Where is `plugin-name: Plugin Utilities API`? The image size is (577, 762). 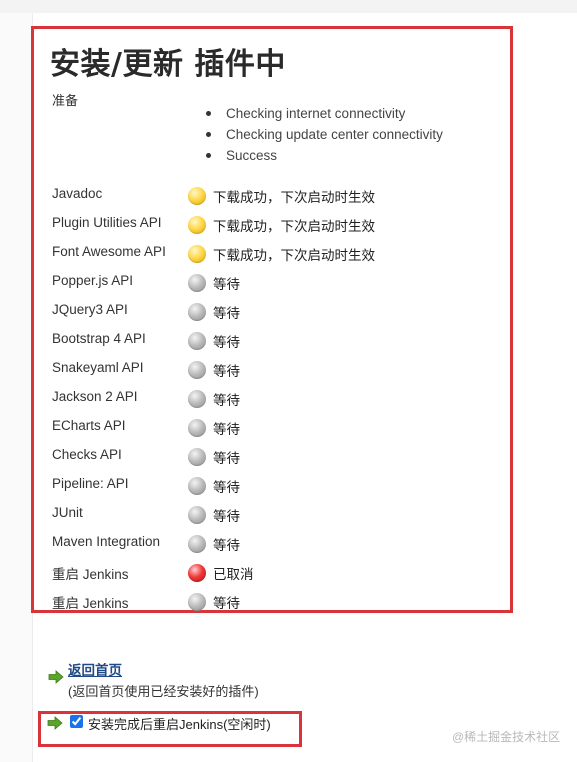 plugin-name: Plugin Utilities API is located at coordinates (107, 222).